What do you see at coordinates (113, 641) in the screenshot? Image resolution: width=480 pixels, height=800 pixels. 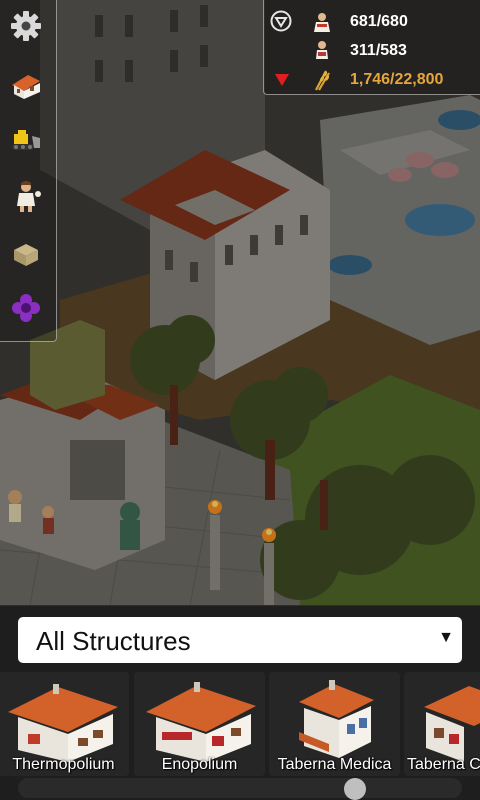 I see `category-selected-label: All Structures` at bounding box center [113, 641].